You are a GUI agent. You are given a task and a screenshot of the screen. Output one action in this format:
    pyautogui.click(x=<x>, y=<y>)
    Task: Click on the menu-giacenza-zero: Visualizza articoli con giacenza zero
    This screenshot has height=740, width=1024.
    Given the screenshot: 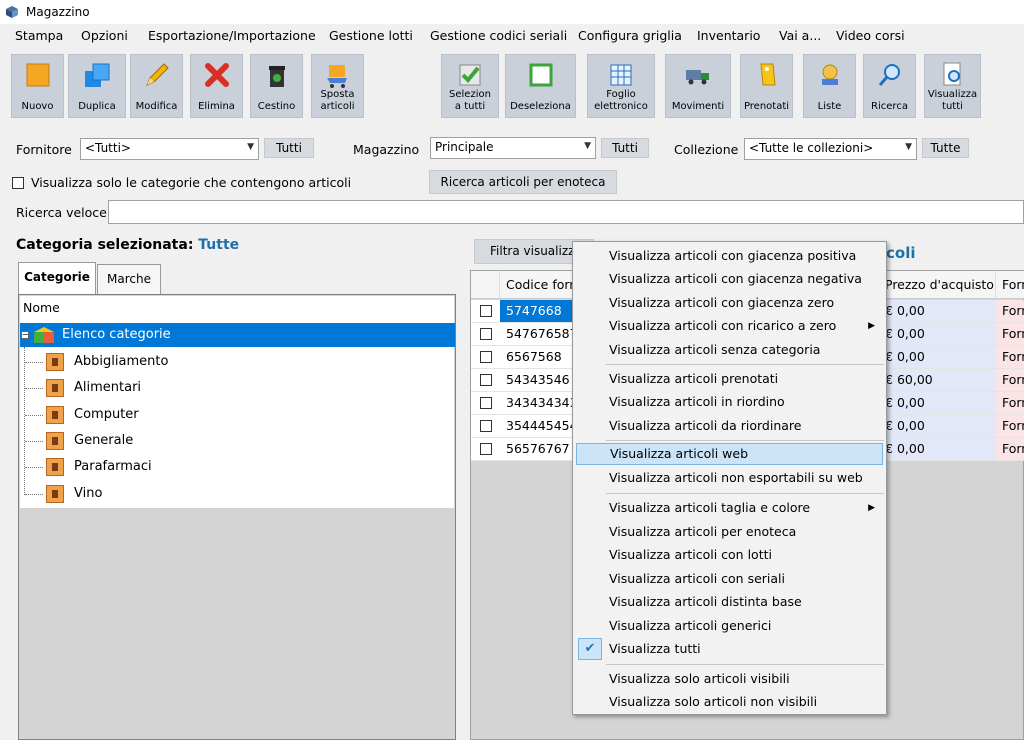 What is the action you would take?
    pyautogui.click(x=729, y=303)
    